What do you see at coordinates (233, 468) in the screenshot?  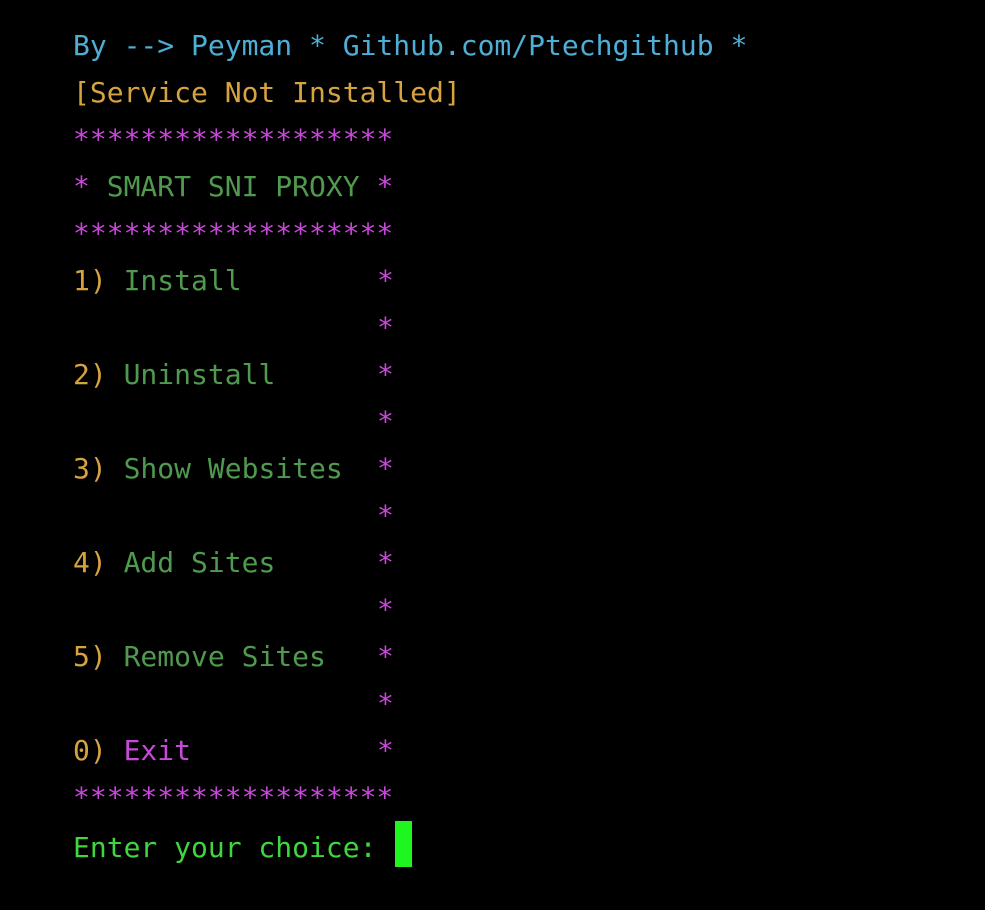 I see `menu-label: Show Websites` at bounding box center [233, 468].